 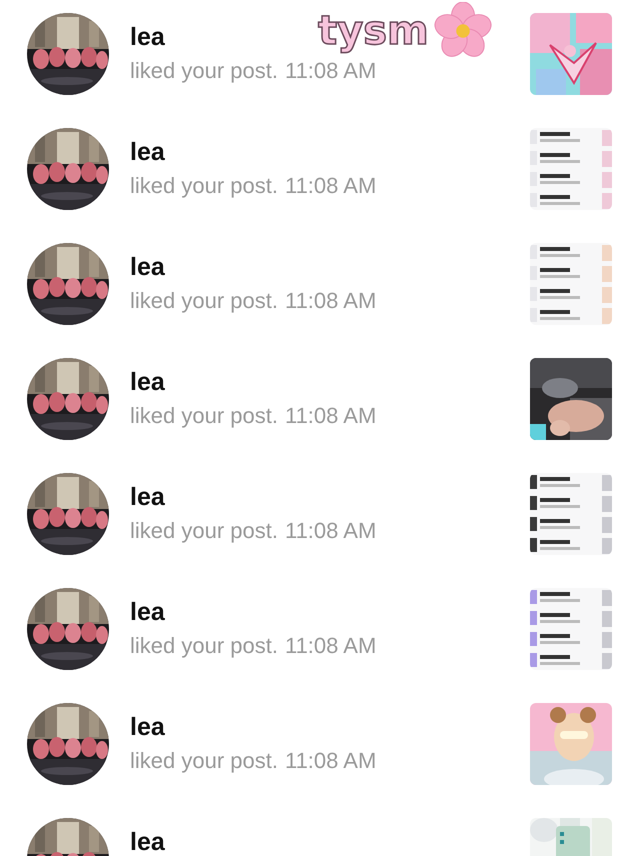 I want to click on sticker-text: tysm, so click(x=373, y=31).